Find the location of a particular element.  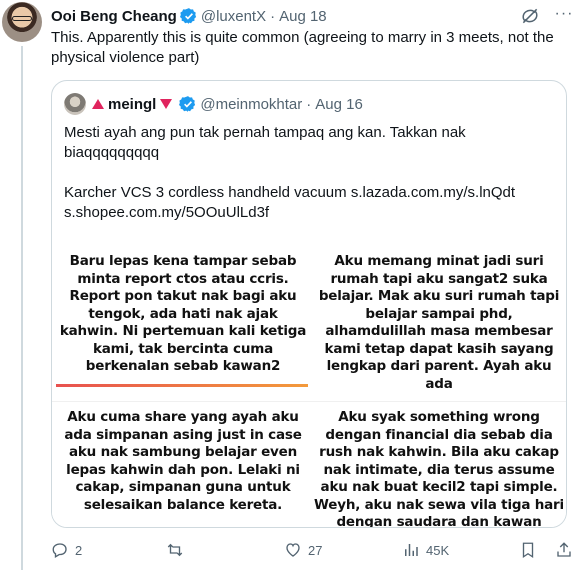

views-button: 45K is located at coordinates (425, 550).